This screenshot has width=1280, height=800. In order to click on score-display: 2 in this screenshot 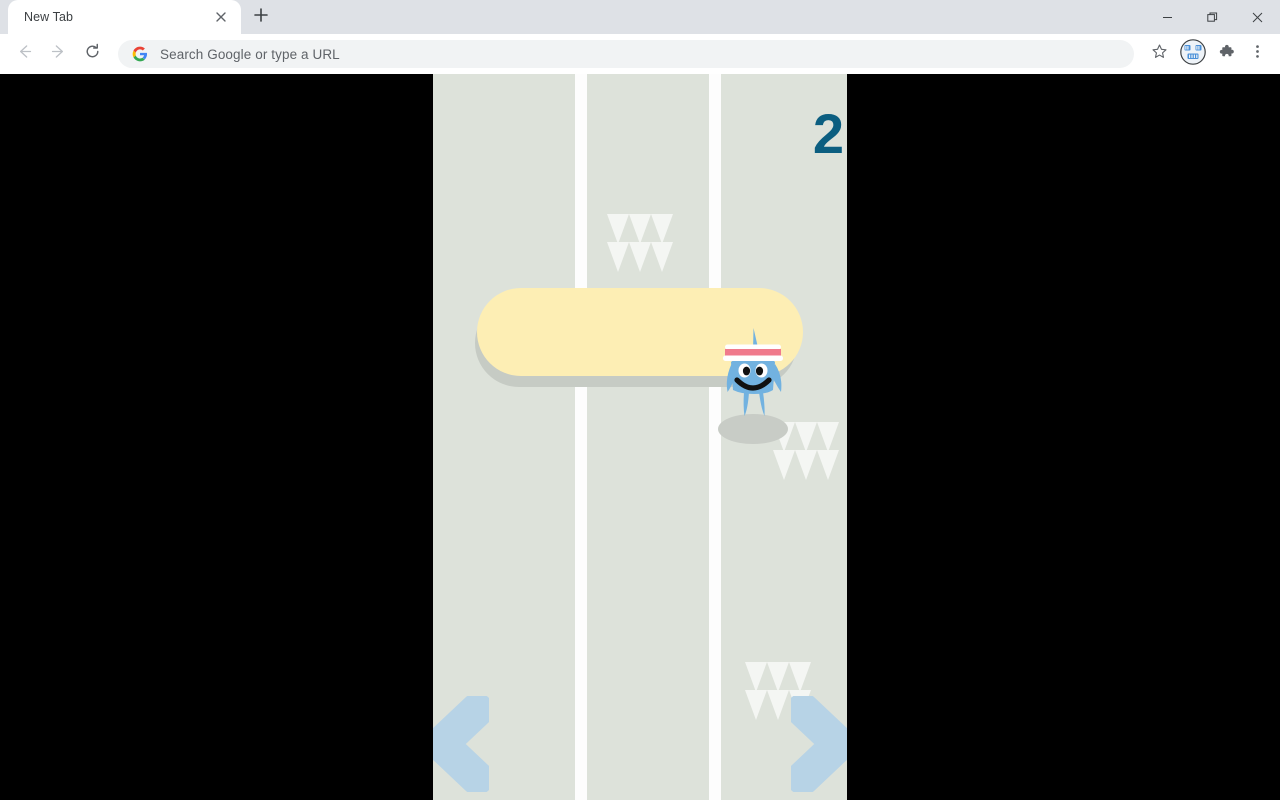, I will do `click(828, 133)`.